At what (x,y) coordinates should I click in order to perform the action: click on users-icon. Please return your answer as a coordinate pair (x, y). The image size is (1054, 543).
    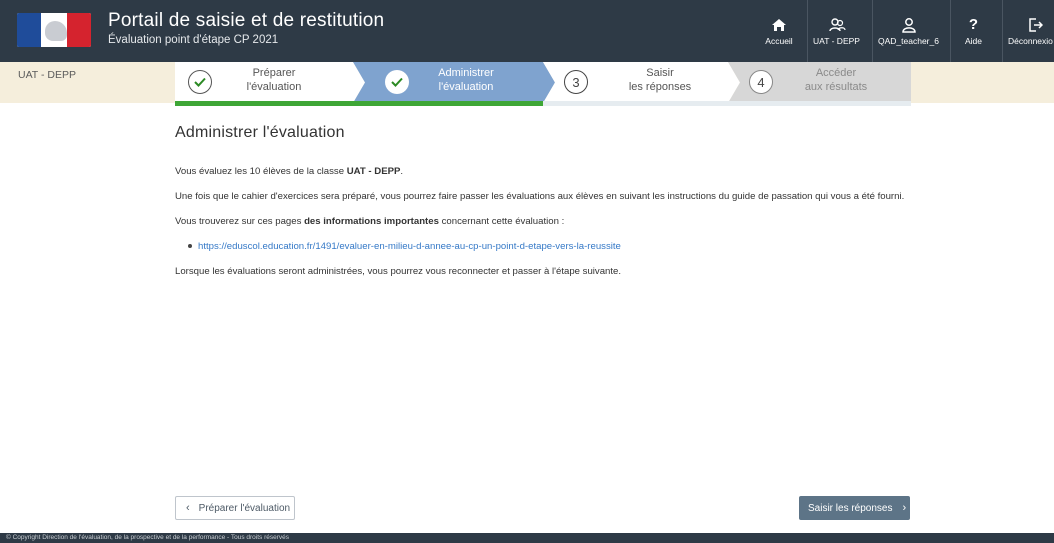
    Looking at the image, I should click on (837, 25).